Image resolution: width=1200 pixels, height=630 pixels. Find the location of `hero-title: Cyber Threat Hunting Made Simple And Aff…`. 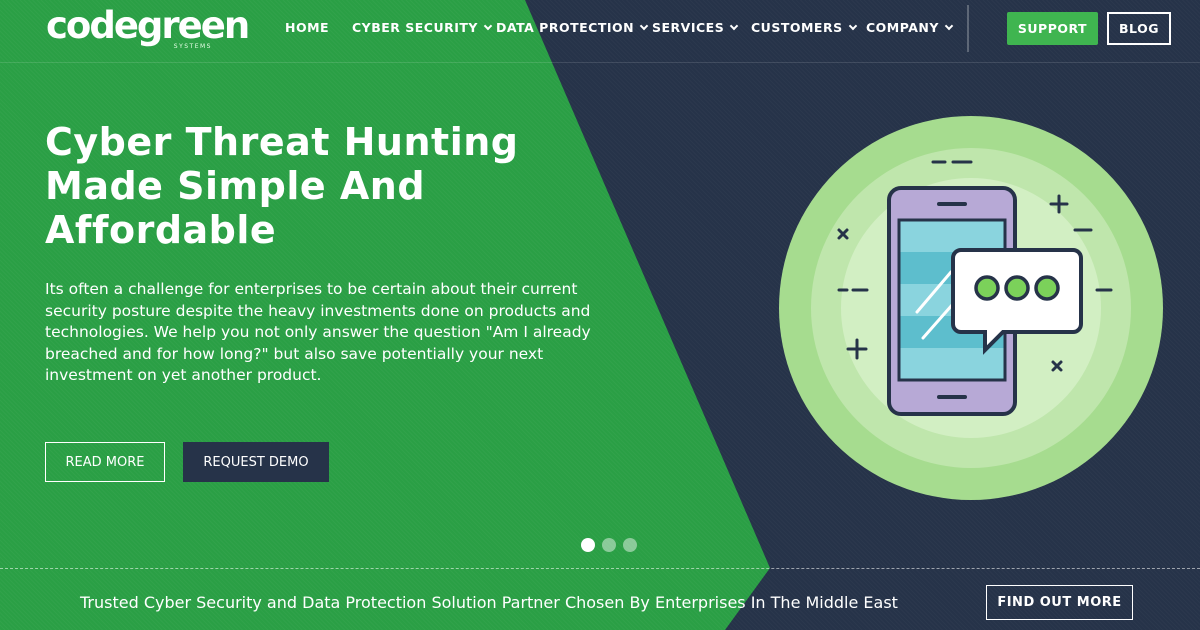

hero-title: Cyber Threat Hunting Made Simple And Aff… is located at coordinates (305, 186).